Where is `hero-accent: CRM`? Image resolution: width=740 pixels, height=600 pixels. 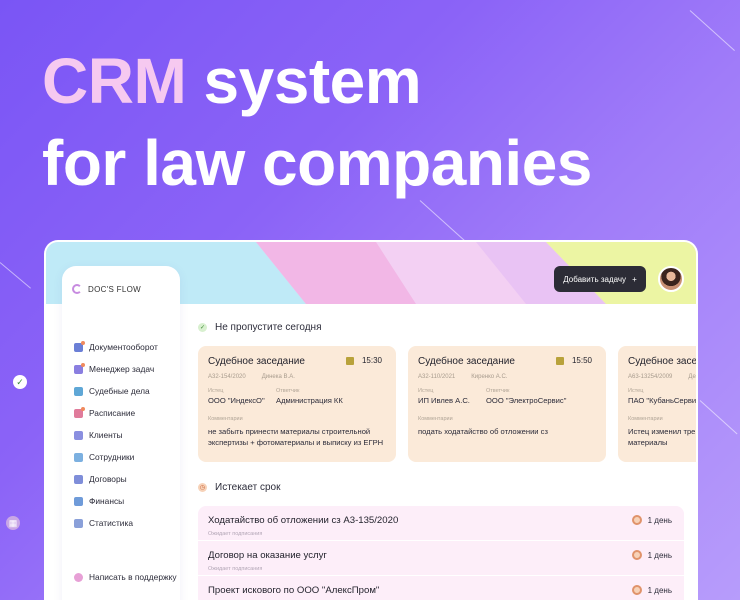 hero-accent: CRM is located at coordinates (114, 81).